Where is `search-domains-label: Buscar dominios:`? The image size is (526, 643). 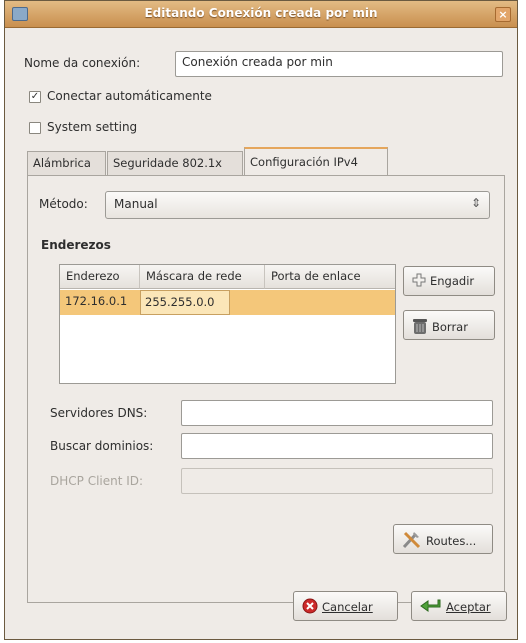 search-domains-label: Buscar dominios: is located at coordinates (102, 446).